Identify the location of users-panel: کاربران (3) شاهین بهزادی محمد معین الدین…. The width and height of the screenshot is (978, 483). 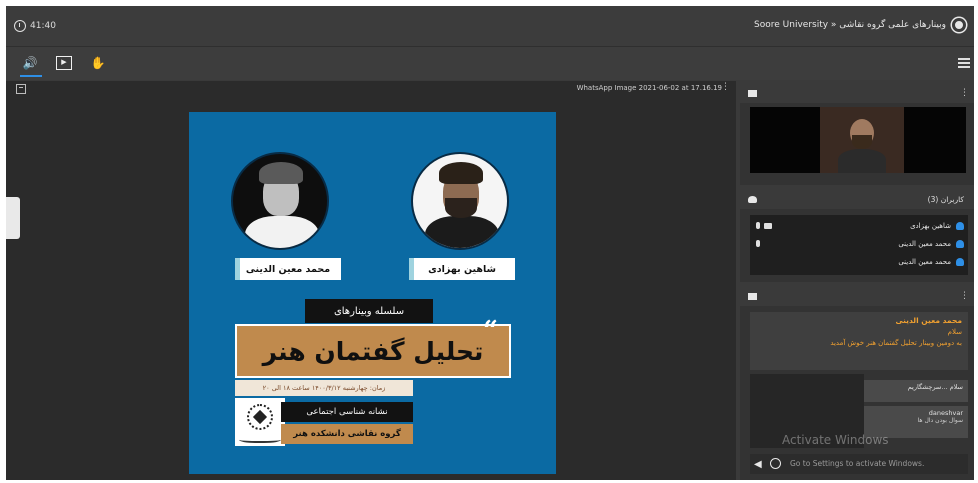
(857, 236).